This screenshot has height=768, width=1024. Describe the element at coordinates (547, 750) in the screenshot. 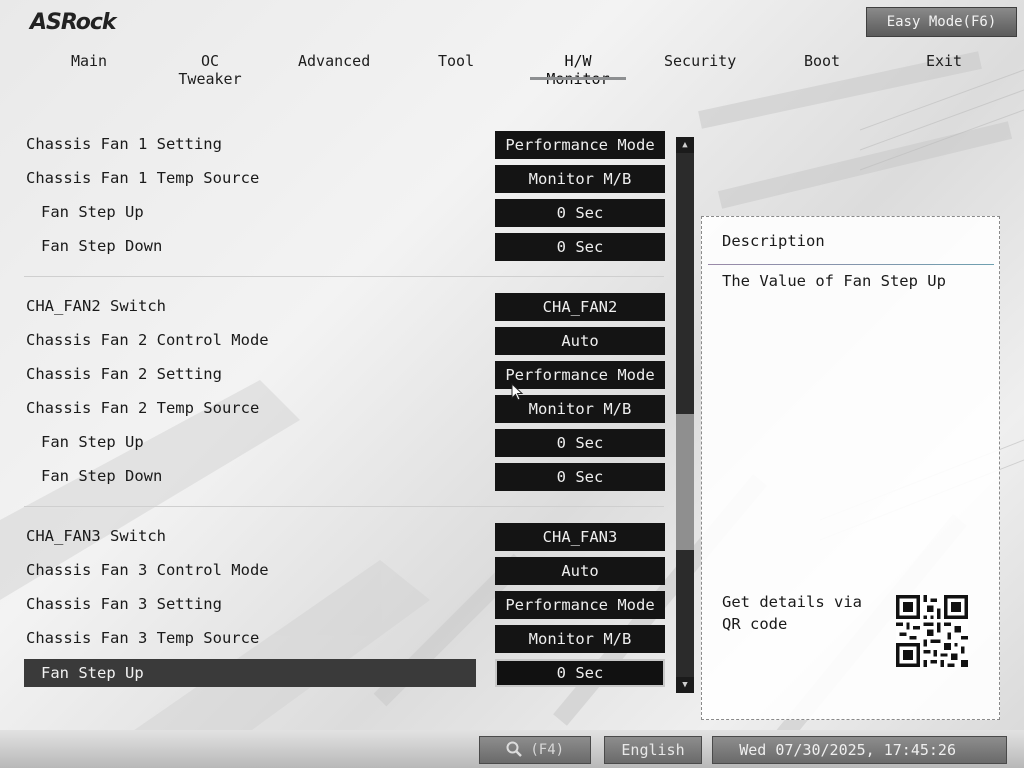

I see `search-shortcut-label: (F4)` at that location.